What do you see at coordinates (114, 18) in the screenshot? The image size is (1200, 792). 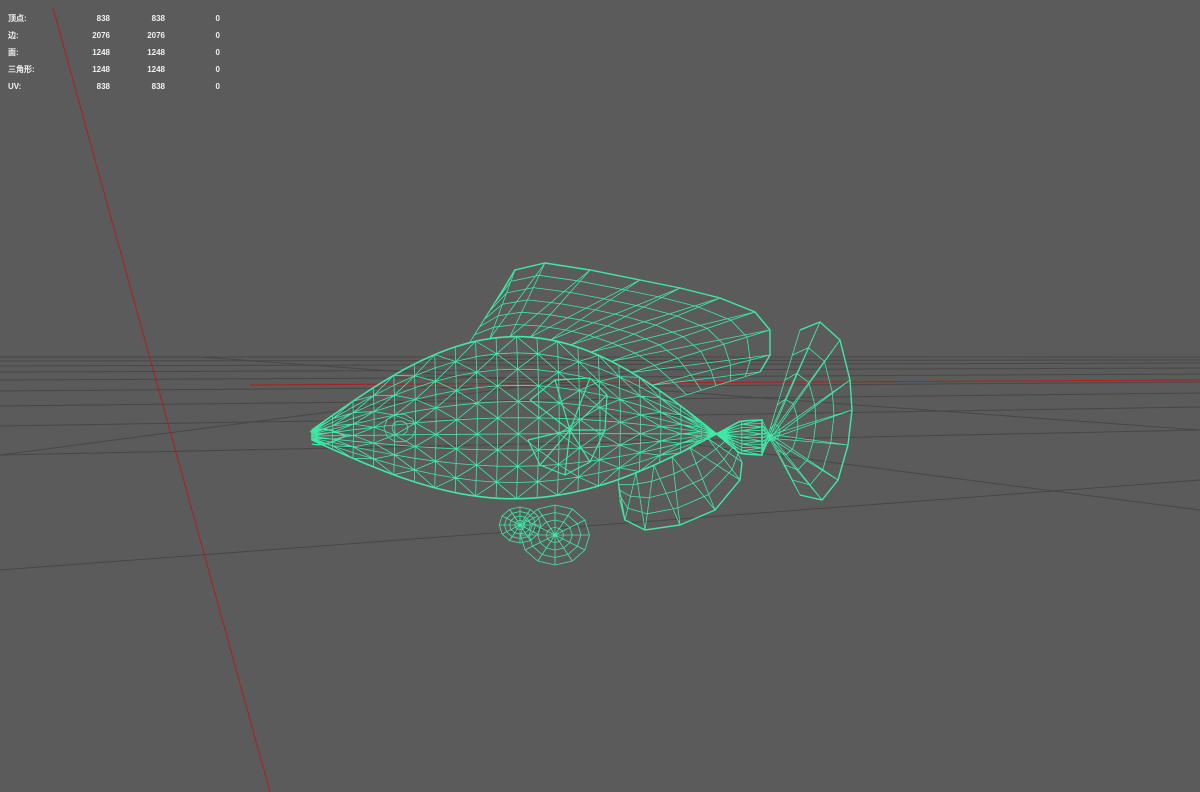 I see `hud-row-vertices: 顶点: 838 838 0` at bounding box center [114, 18].